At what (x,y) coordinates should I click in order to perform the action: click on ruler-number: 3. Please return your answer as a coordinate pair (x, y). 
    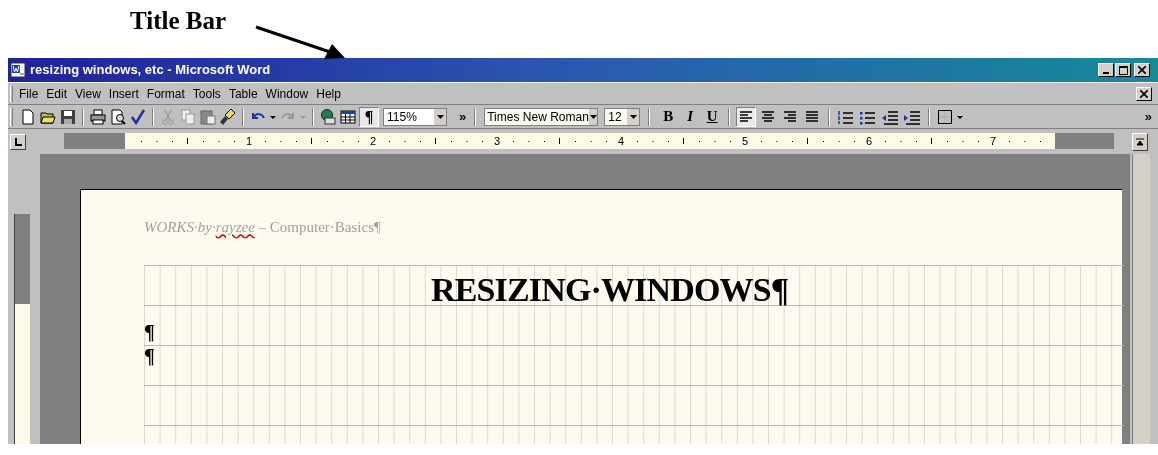
    Looking at the image, I should click on (497, 141).